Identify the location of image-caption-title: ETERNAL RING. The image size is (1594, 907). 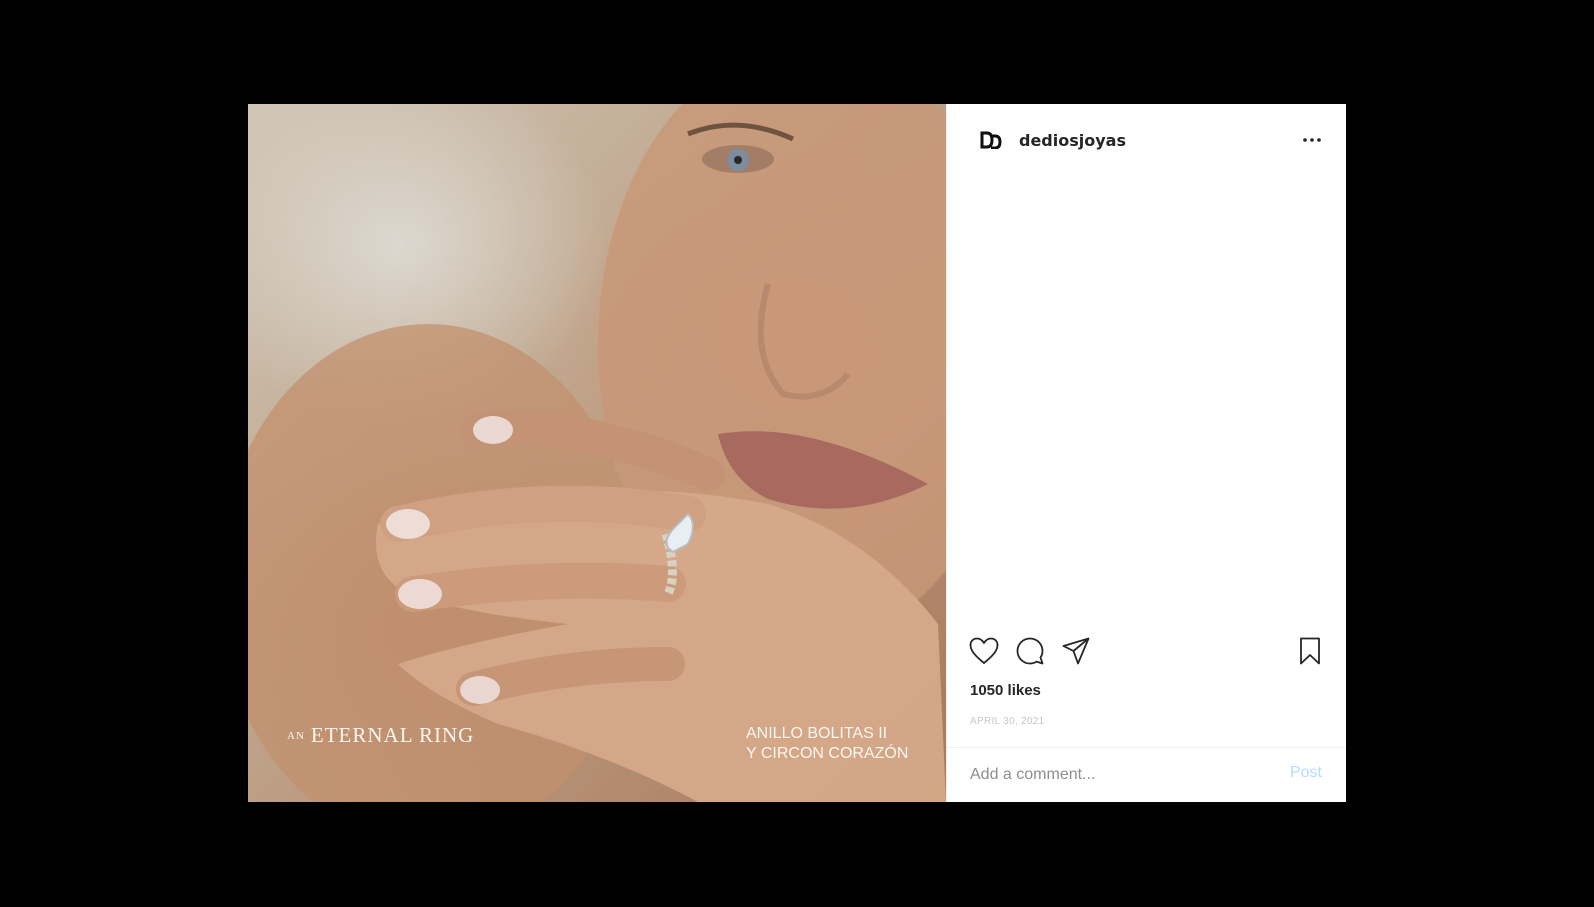
(392, 735).